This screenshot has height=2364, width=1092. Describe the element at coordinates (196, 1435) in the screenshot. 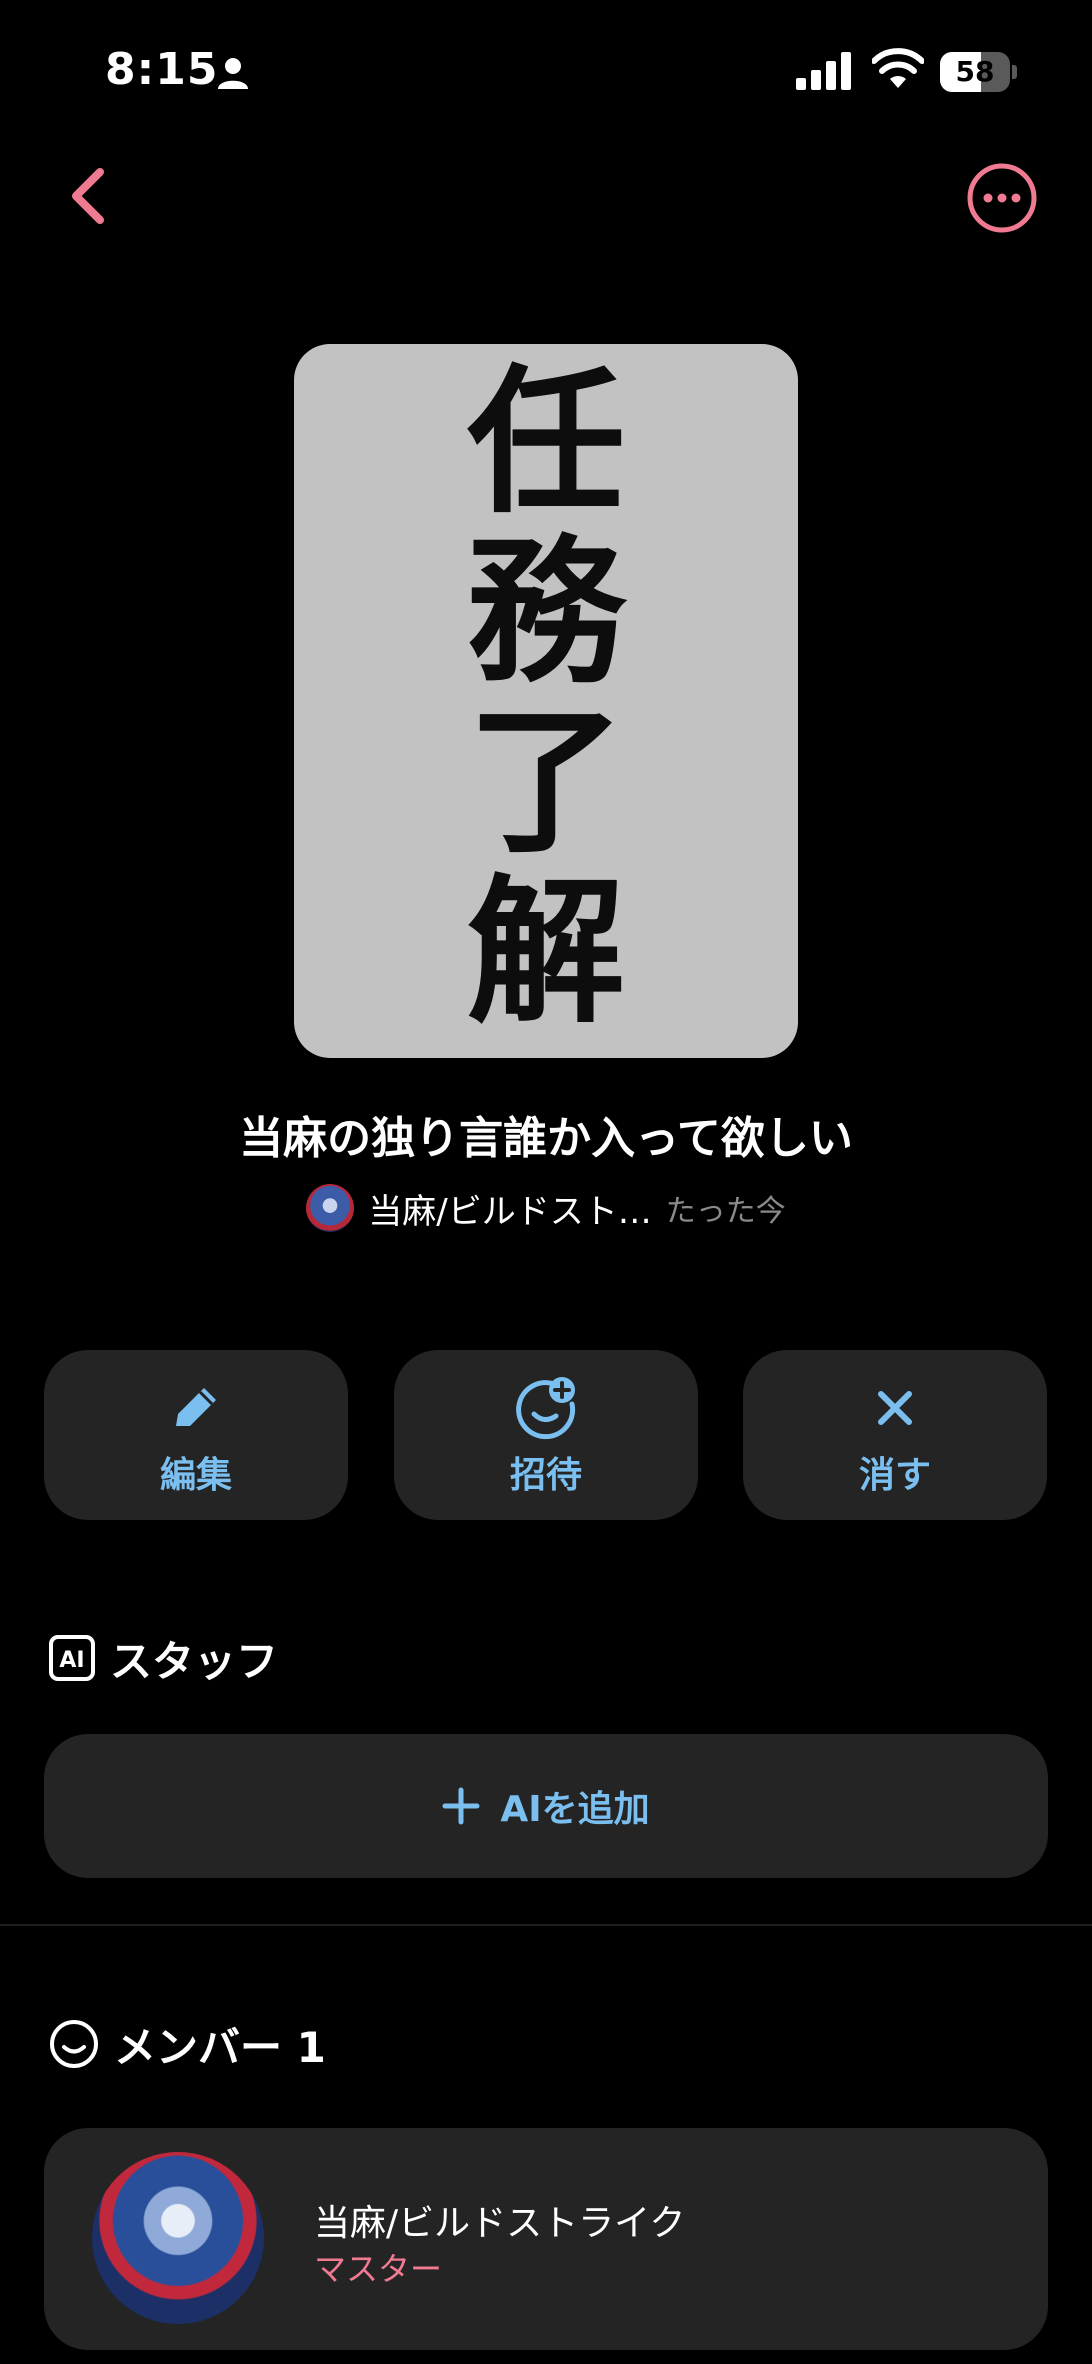

I see `edit-button: 編集` at that location.